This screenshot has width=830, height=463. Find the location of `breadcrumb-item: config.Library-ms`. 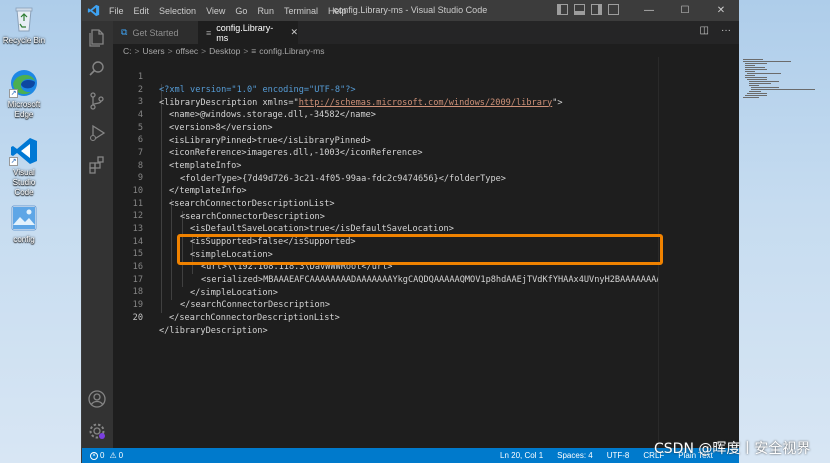

breadcrumb-item: config.Library-ms is located at coordinates (291, 51).